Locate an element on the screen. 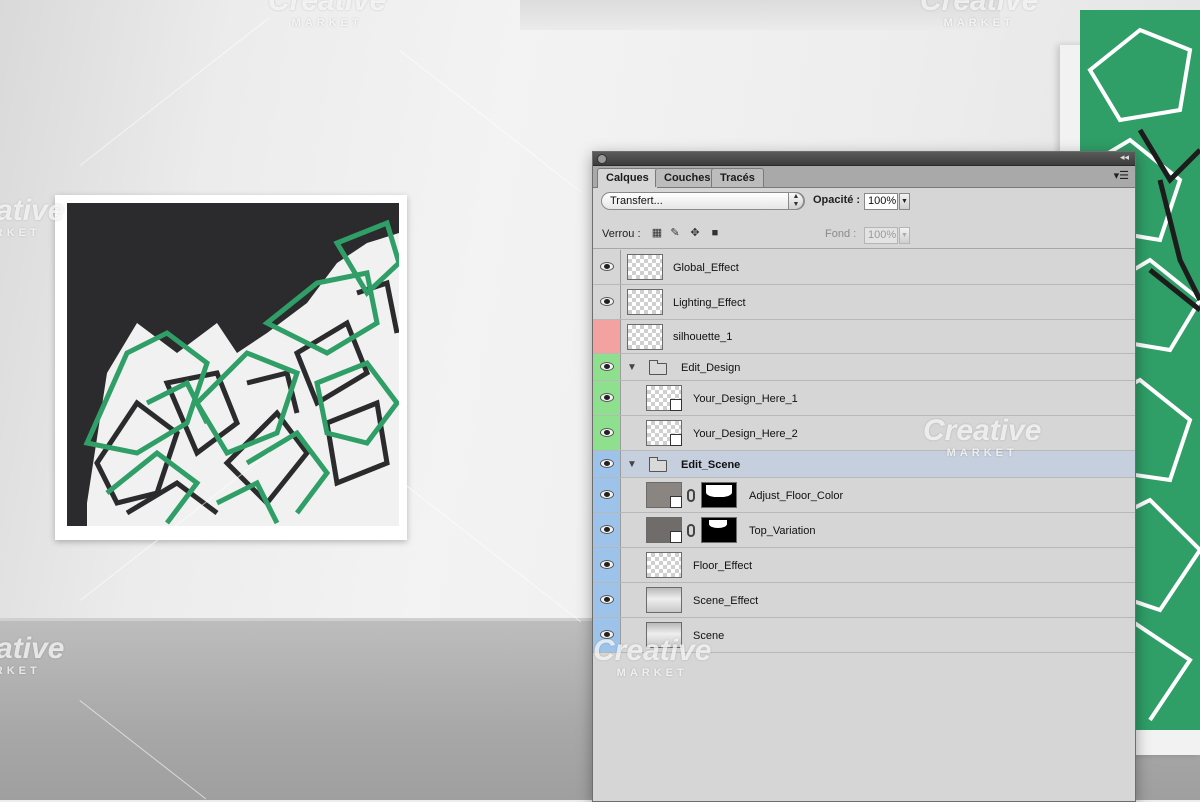  opacity-label: Opacité : is located at coordinates (837, 200).